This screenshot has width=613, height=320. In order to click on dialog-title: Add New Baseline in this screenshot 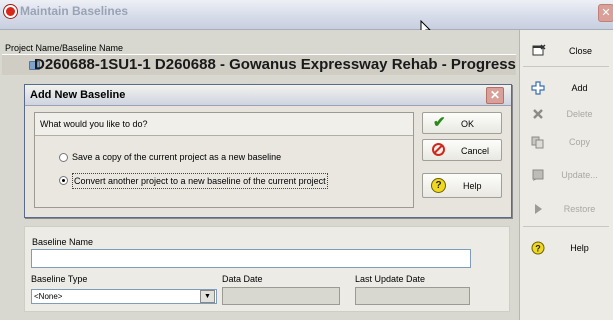, I will do `click(78, 95)`.